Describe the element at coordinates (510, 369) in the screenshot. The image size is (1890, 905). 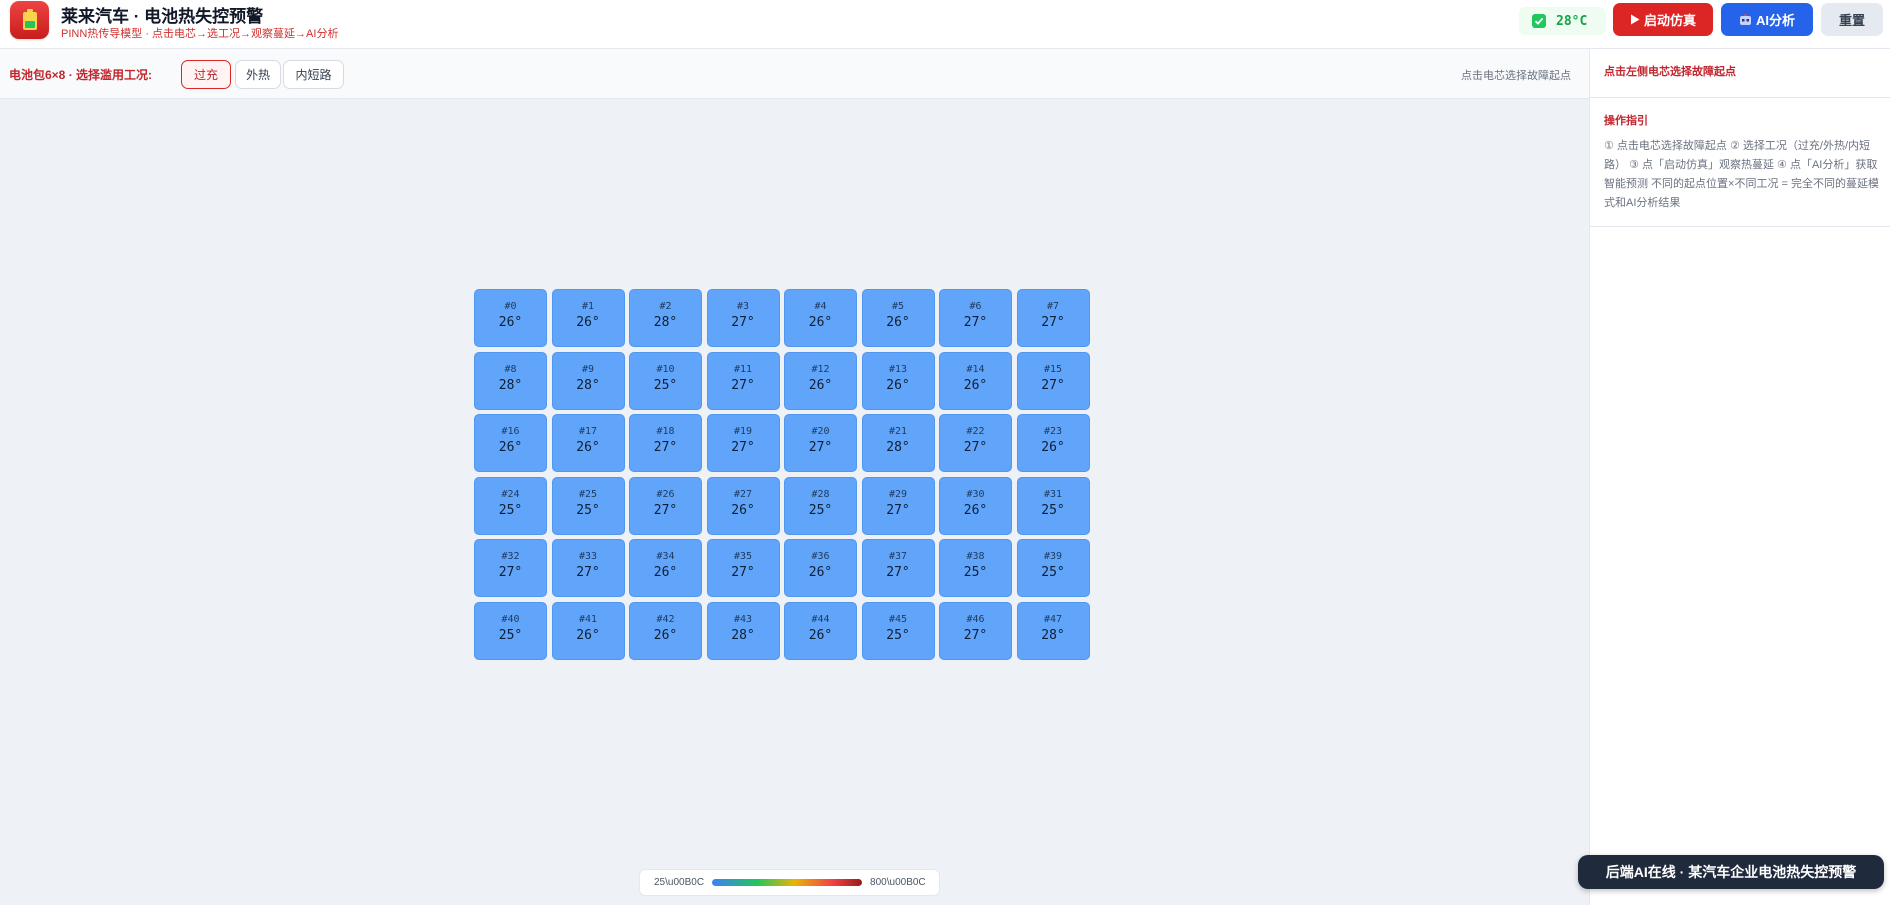
I see `cell-id: #8` at that location.